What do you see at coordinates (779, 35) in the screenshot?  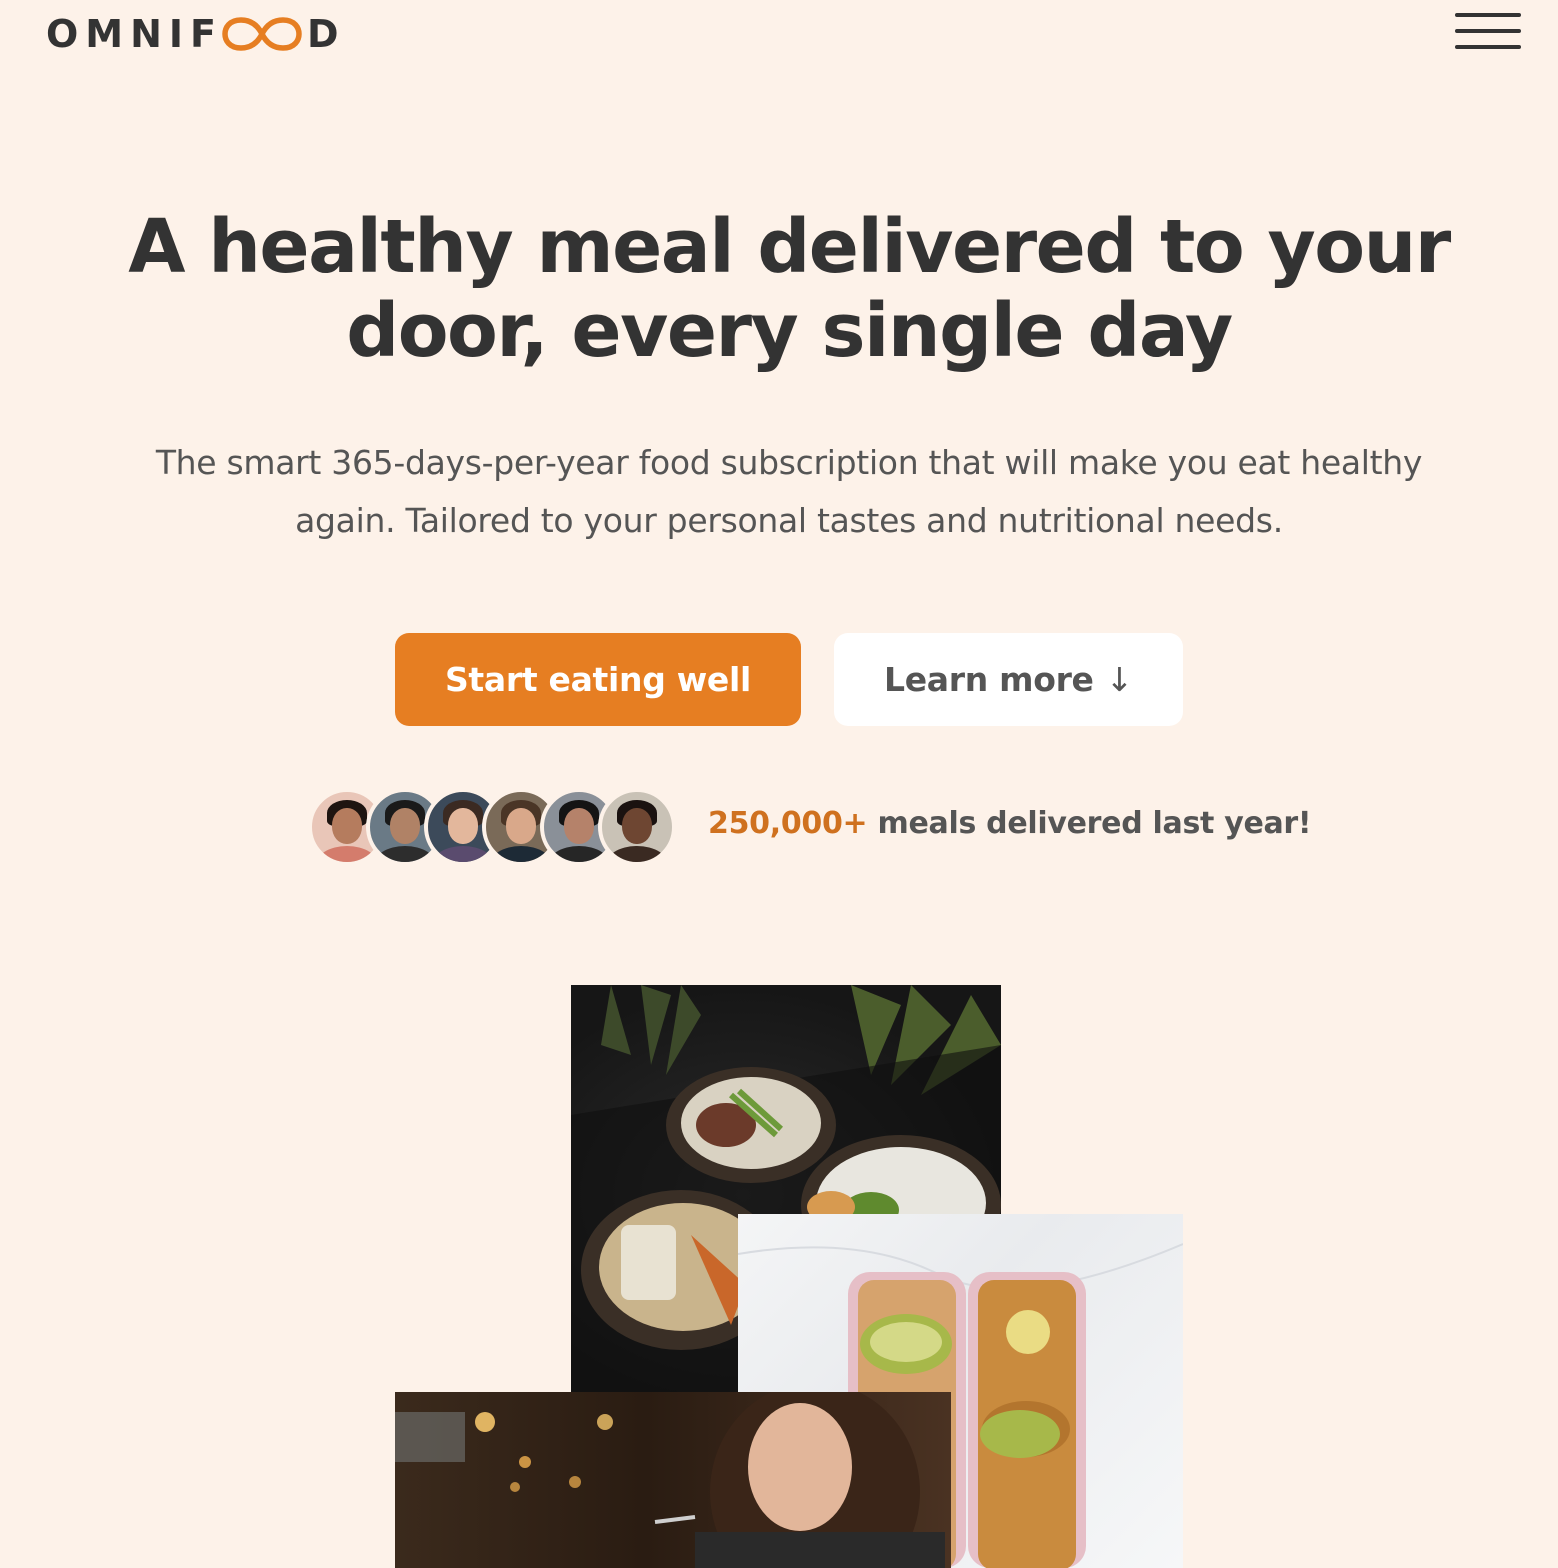 I see `site-header: OMNIF D` at bounding box center [779, 35].